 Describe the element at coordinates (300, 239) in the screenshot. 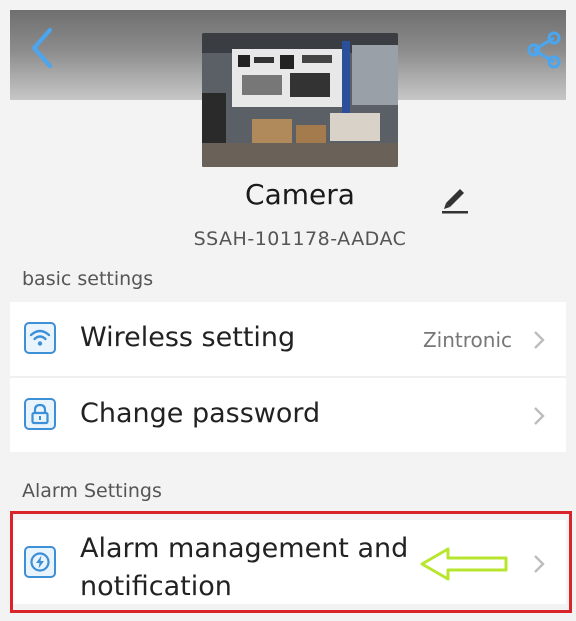

I see `device-id: SSAH-101178-AADAC` at that location.